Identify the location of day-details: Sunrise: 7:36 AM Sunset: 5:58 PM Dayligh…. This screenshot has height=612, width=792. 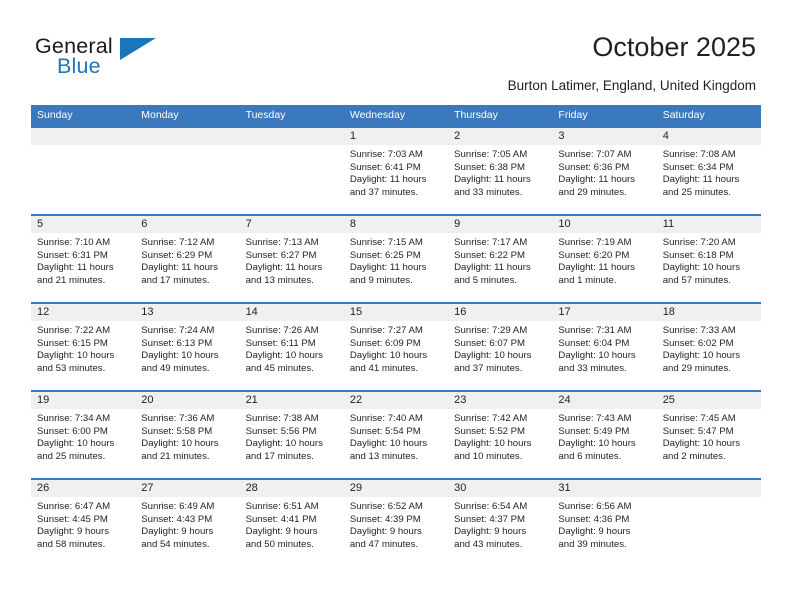
(187, 436).